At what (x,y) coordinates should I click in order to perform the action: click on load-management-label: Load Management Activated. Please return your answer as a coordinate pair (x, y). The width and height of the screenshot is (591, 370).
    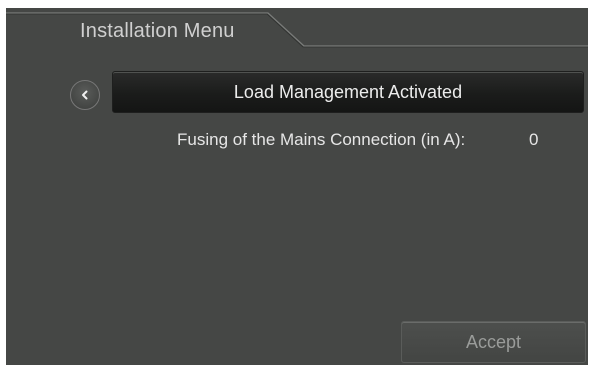
    Looking at the image, I should click on (348, 91).